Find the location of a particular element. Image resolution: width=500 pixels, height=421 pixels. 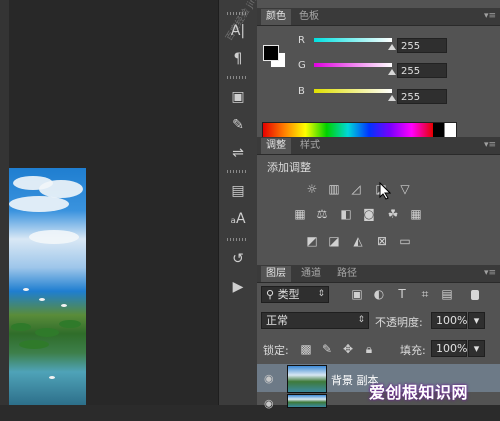

curves-icon: ◿ is located at coordinates (356, 189).